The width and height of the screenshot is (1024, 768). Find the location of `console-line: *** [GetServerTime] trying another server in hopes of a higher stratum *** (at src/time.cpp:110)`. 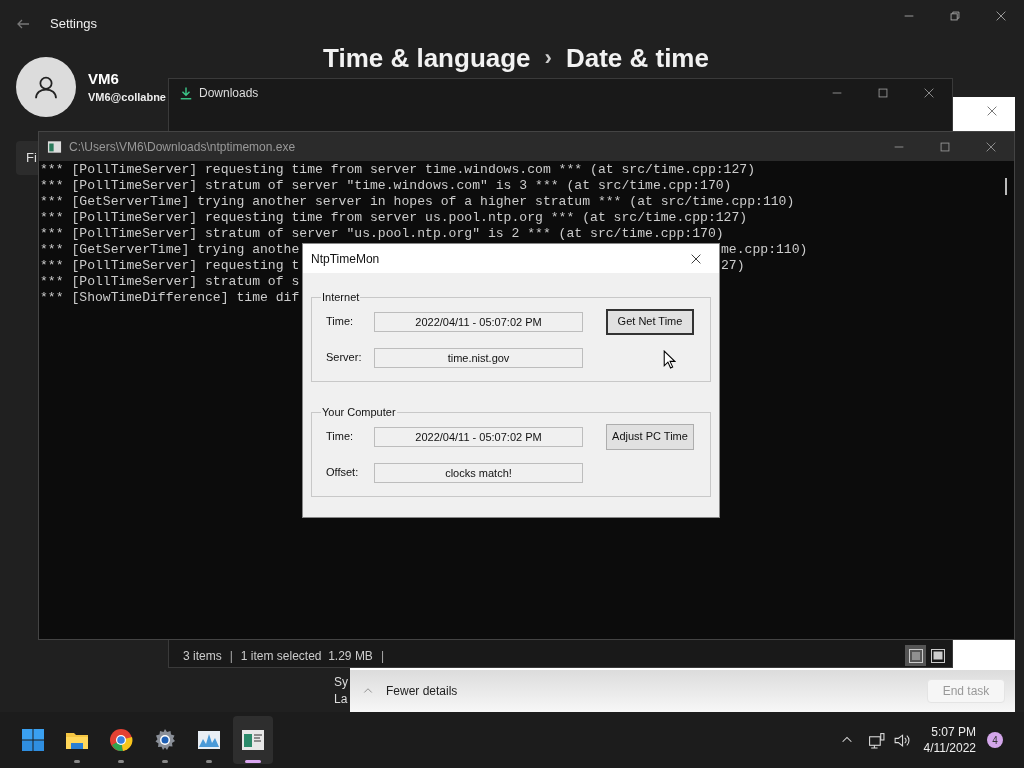

console-line: *** [GetServerTime] trying another server in hopes of a higher stratum *** (at src/time.cpp:110) is located at coordinates (417, 201).